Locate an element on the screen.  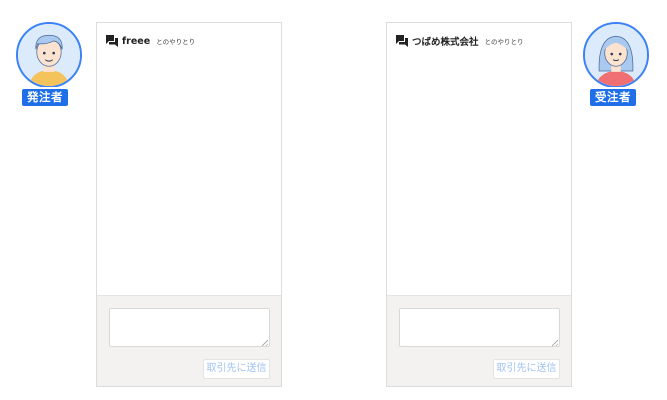
contractor-avatar is located at coordinates (616, 55).